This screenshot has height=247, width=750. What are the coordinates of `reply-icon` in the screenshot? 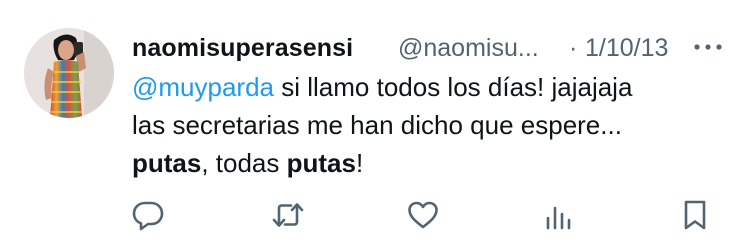 It's located at (148, 216).